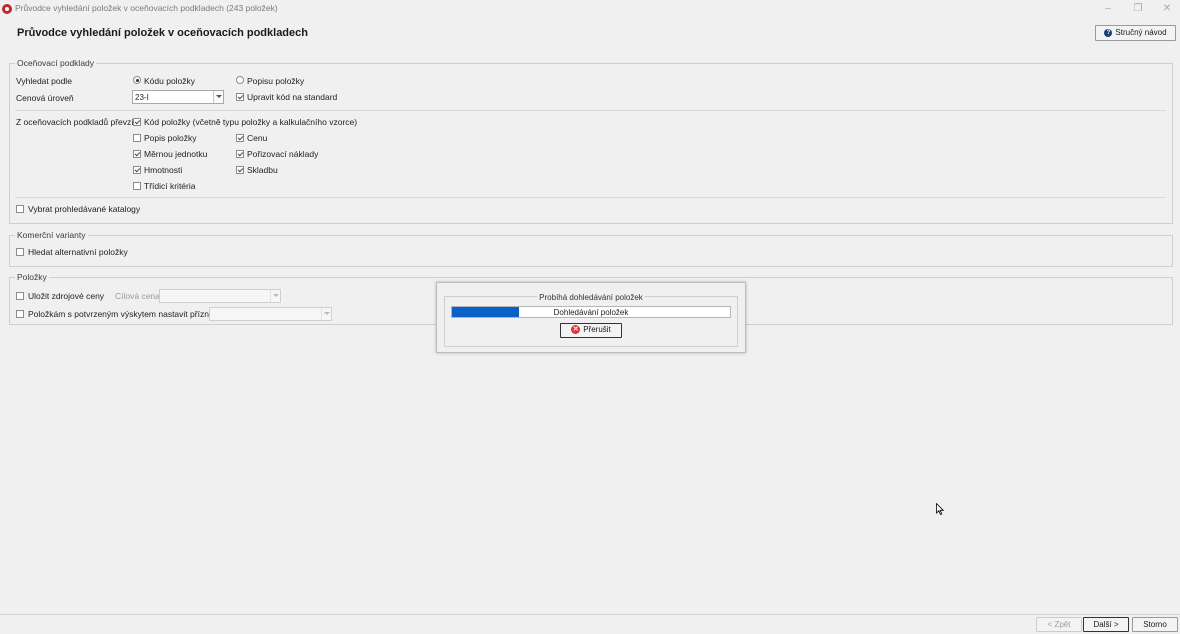  Describe the element at coordinates (282, 154) in the screenshot. I see `transfer-costs-label: Pořizovací náklady` at that location.